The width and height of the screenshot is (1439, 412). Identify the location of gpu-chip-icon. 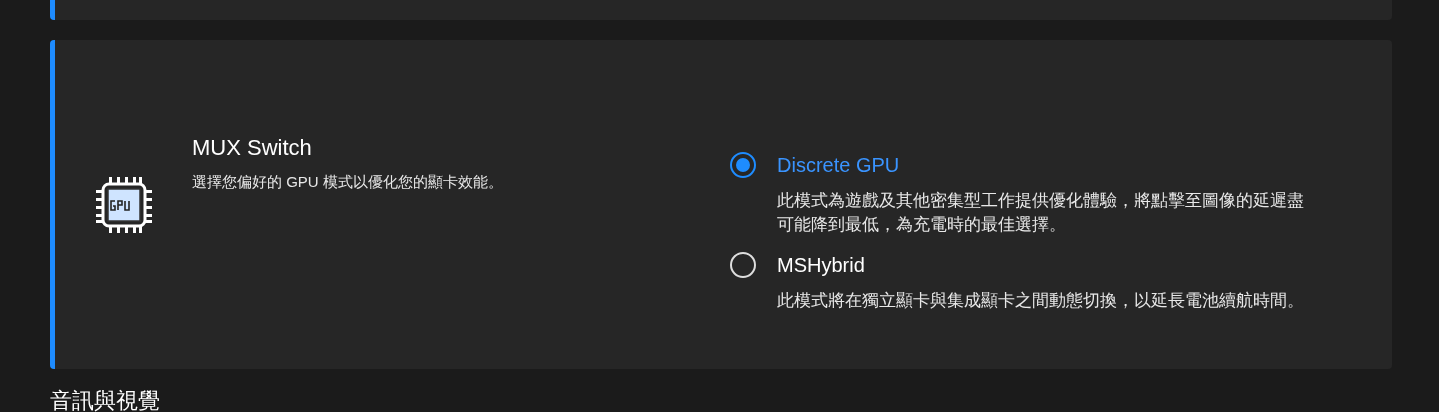
(123, 204).